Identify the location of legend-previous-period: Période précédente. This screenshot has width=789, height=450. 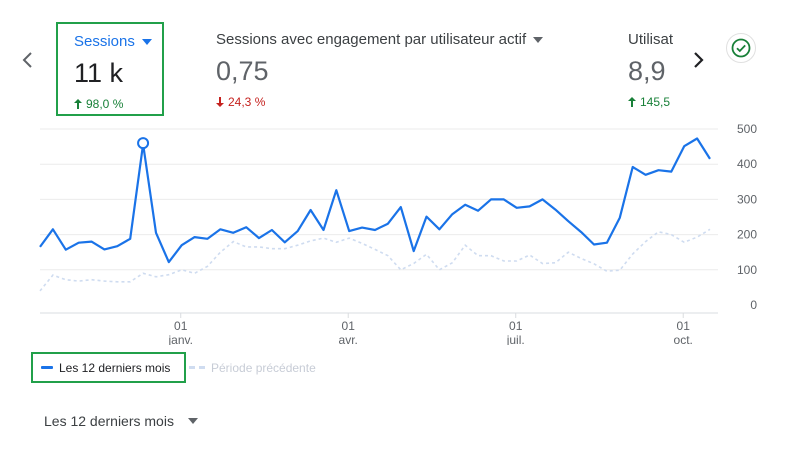
(252, 367).